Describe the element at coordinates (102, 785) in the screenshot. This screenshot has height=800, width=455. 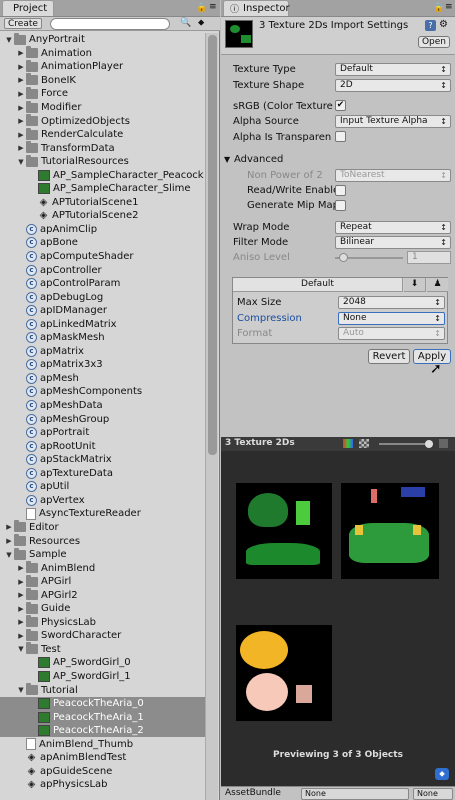
I see `tree-item: ◈ apPhysicsLab` at that location.